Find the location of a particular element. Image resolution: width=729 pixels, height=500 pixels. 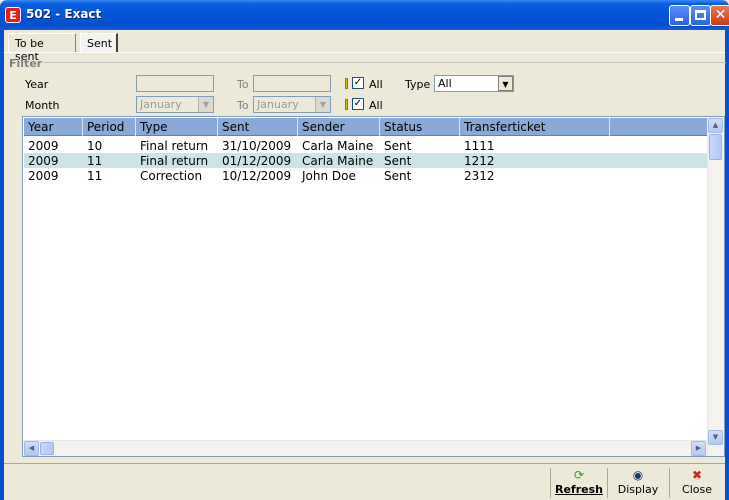

window-title: 502 - Exact is located at coordinates (64, 14).